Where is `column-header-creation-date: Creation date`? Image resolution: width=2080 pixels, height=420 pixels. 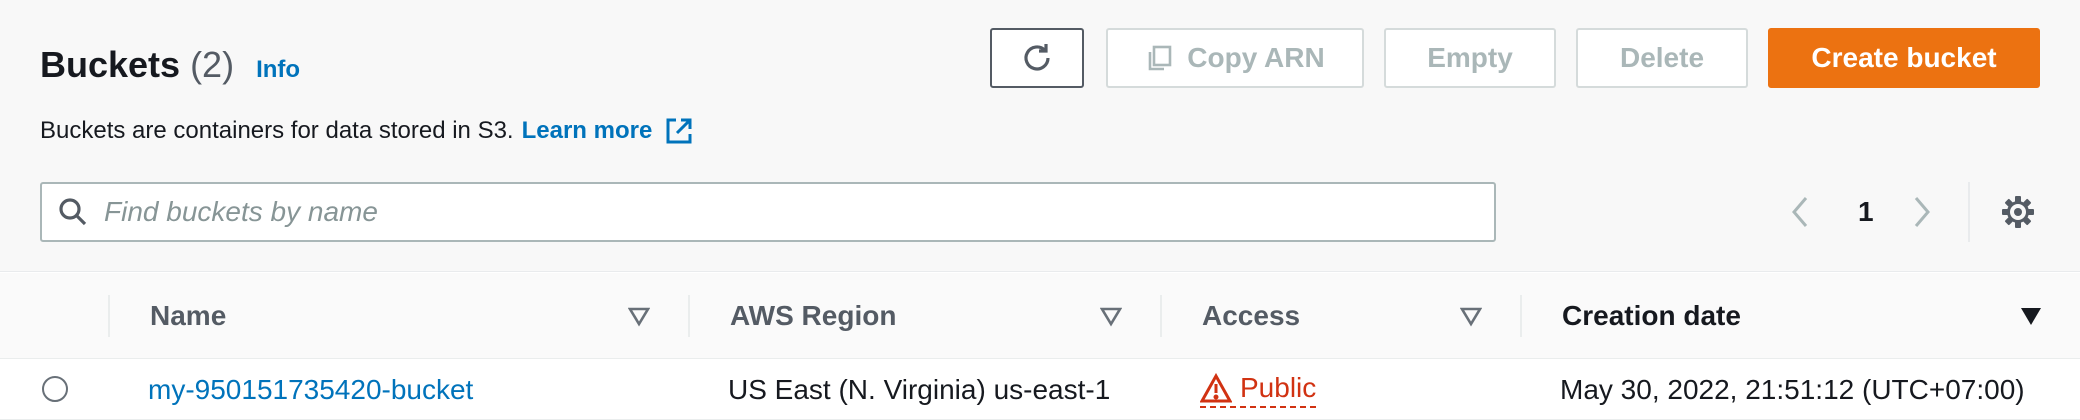 column-header-creation-date: Creation date is located at coordinates (1651, 316).